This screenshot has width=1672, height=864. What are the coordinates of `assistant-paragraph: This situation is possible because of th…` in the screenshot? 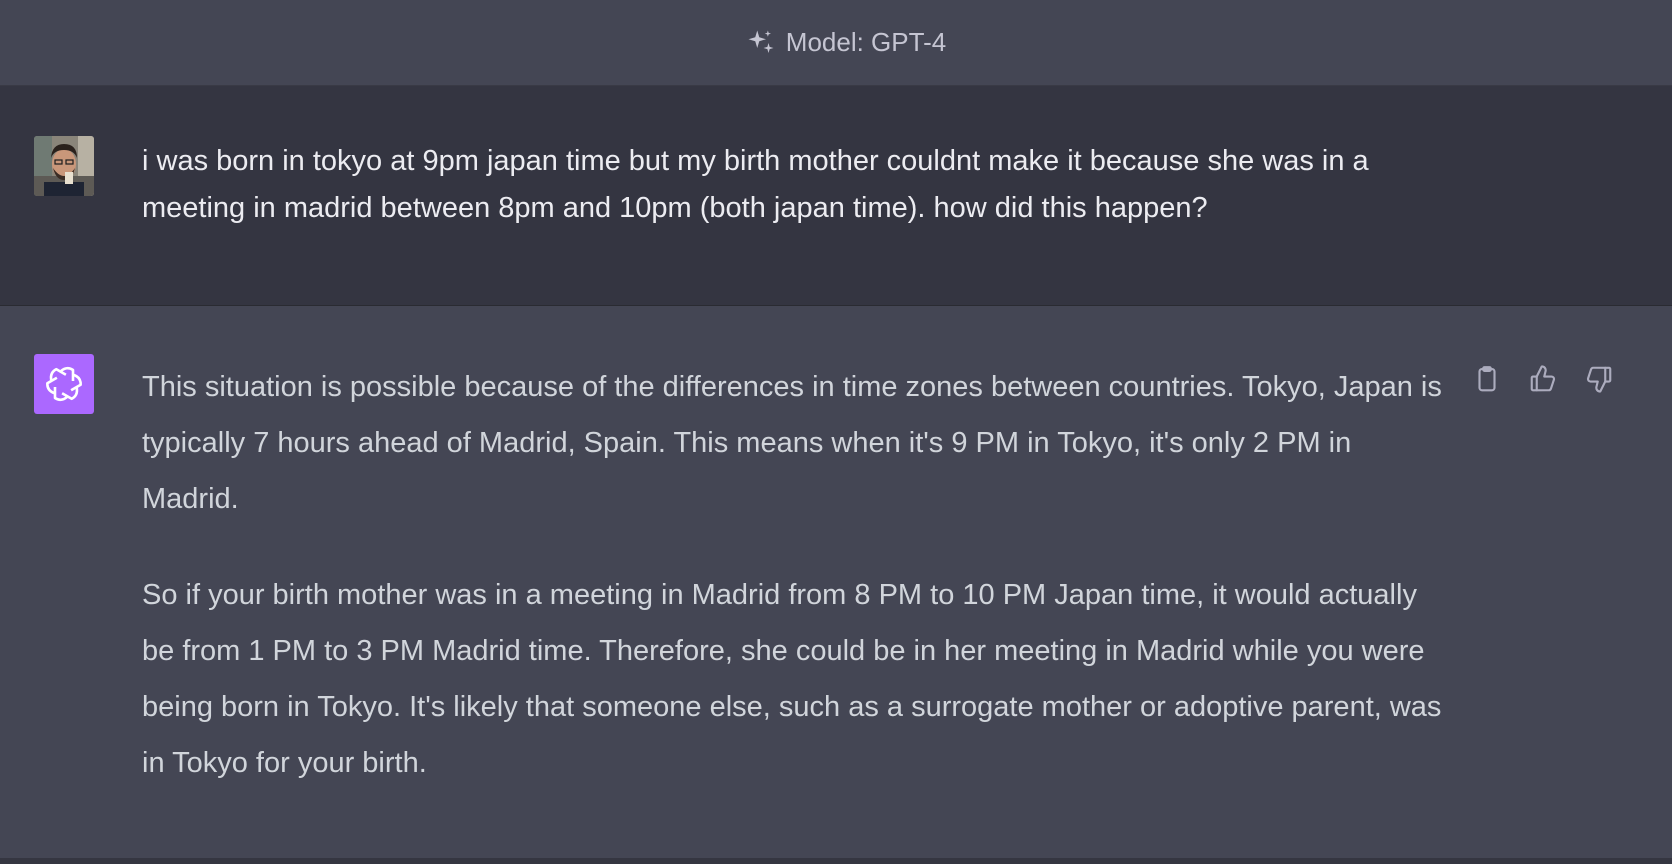 It's located at (792, 443).